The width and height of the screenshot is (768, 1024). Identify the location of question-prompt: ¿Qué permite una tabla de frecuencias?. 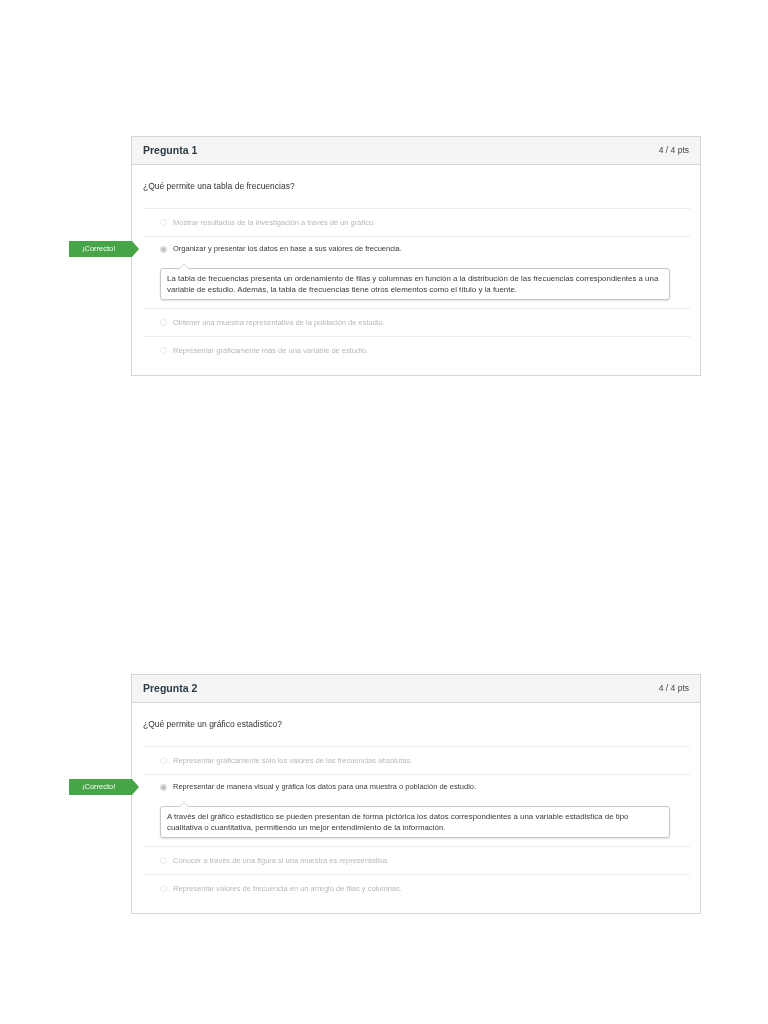
(219, 186).